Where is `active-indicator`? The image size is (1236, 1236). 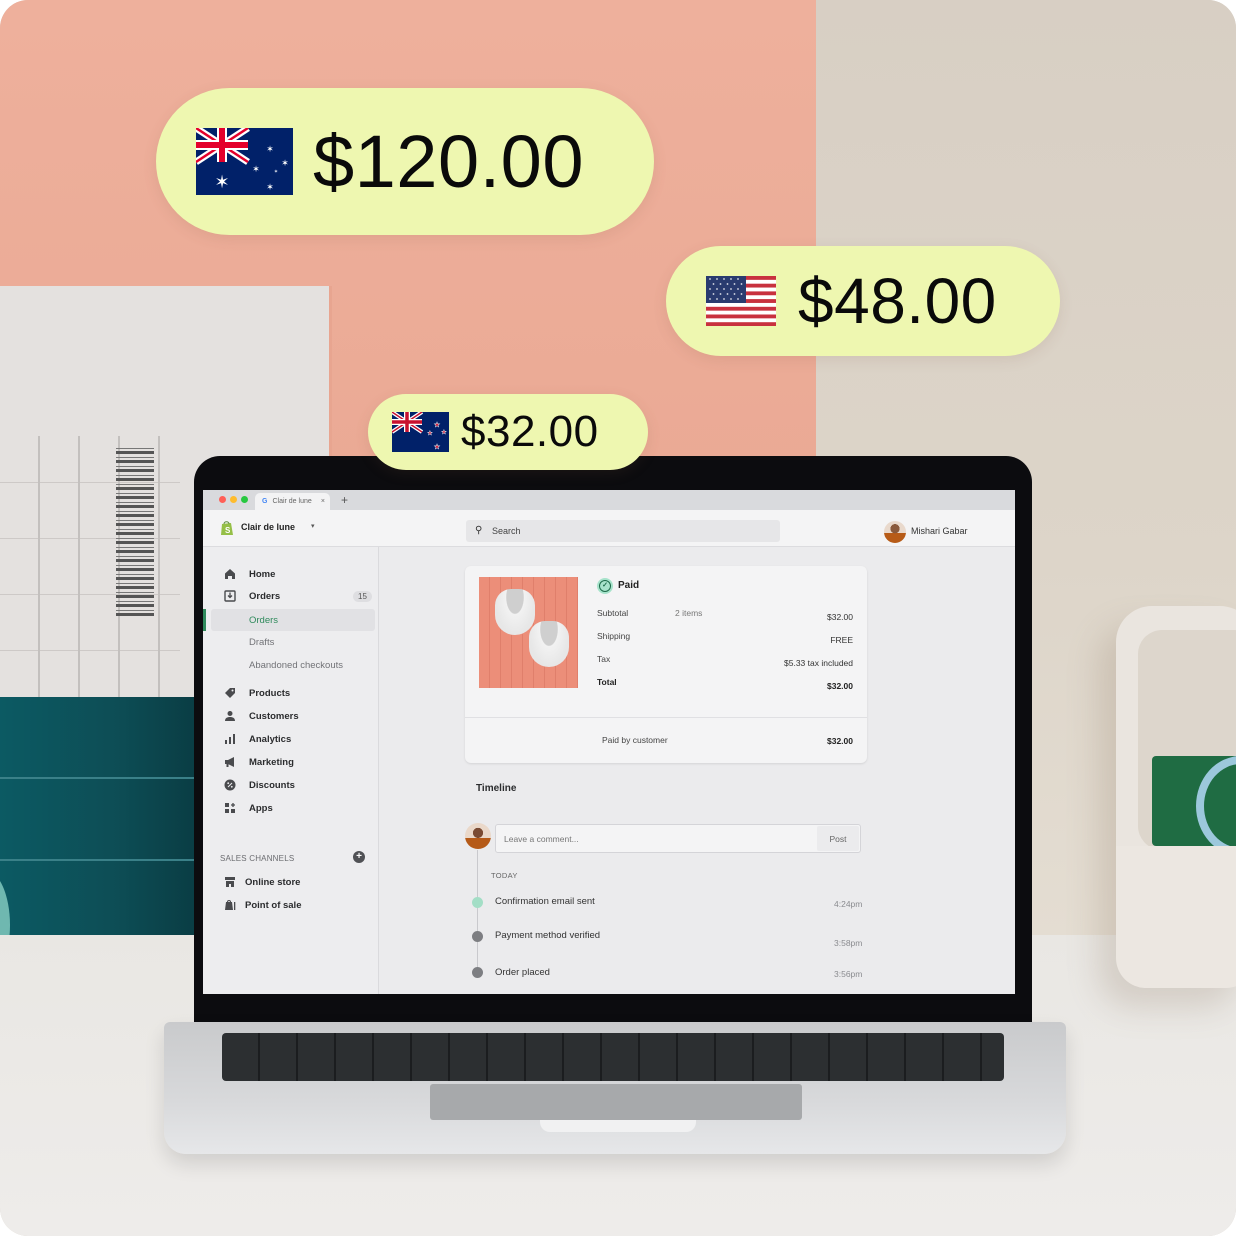 active-indicator is located at coordinates (204, 620).